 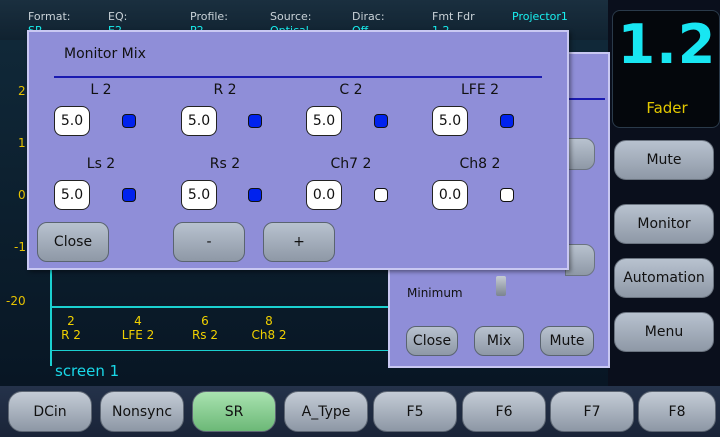 What do you see at coordinates (142, 411) in the screenshot?
I see `fkey-nonsync: Nonsync` at bounding box center [142, 411].